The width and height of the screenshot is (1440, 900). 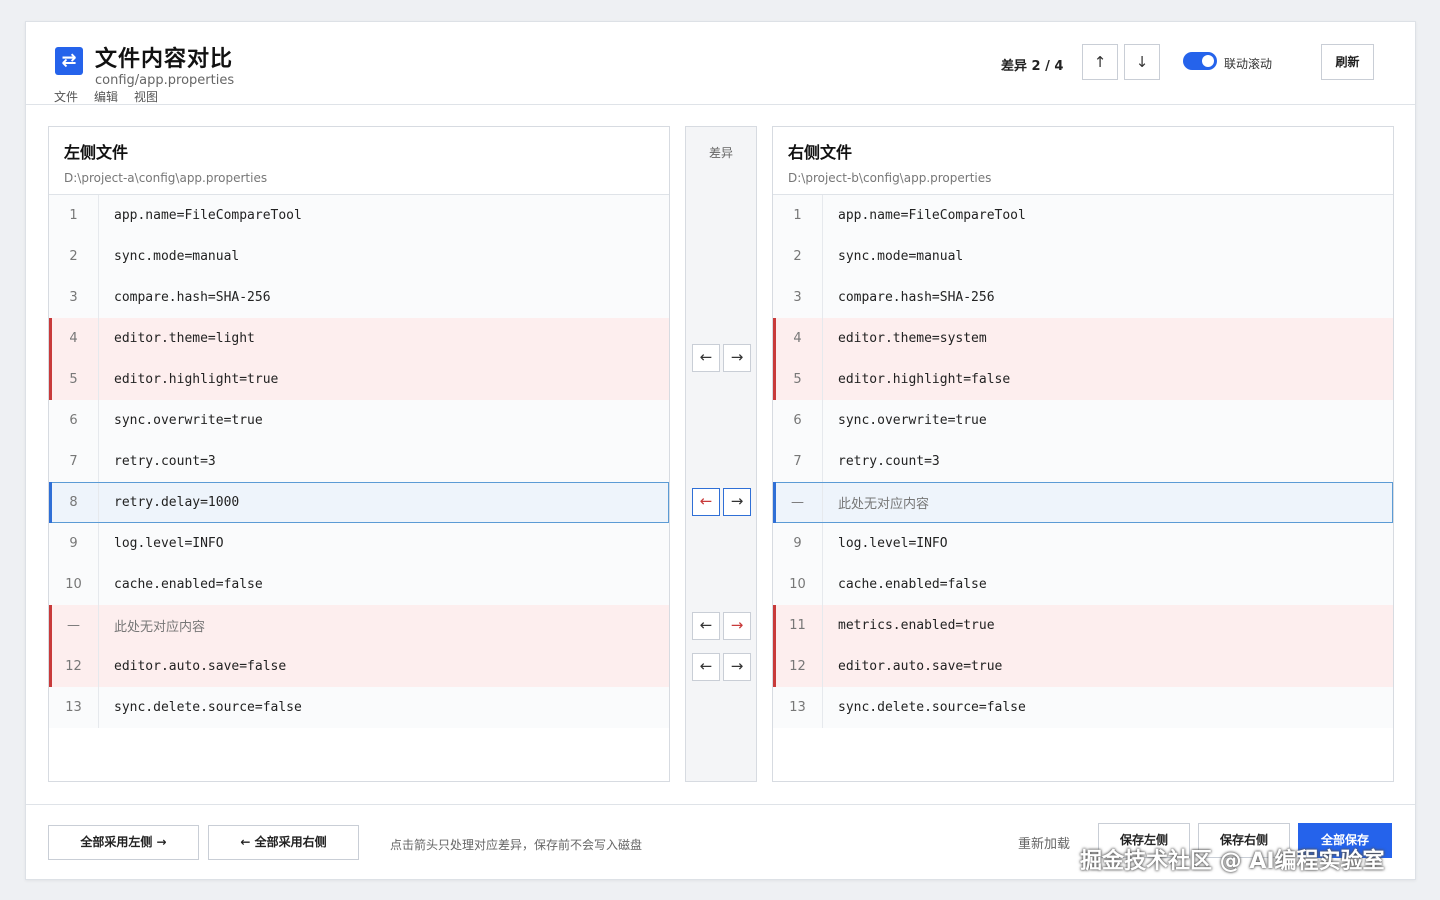 I want to click on code-line: 12 editor.auto.save=true, so click(x=1083, y=666).